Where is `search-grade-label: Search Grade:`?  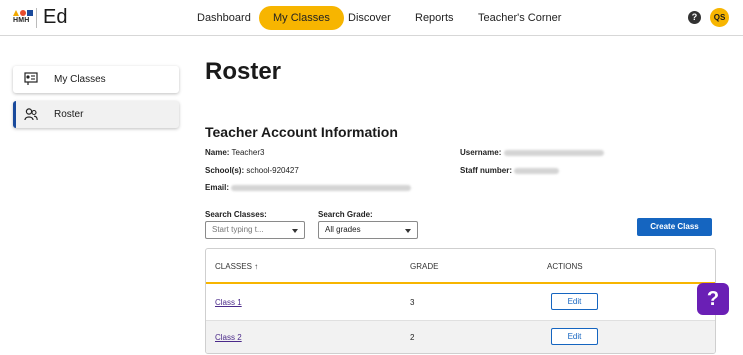 search-grade-label: Search Grade: is located at coordinates (345, 214).